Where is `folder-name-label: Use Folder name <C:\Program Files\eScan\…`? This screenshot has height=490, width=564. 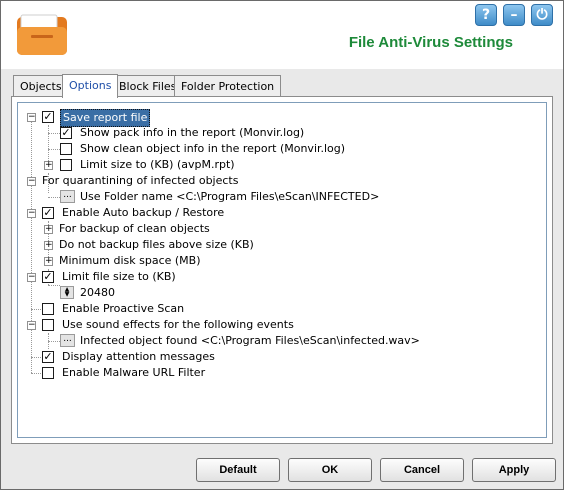
folder-name-label: Use Folder name <C:\Program Files\eScan\… is located at coordinates (230, 196).